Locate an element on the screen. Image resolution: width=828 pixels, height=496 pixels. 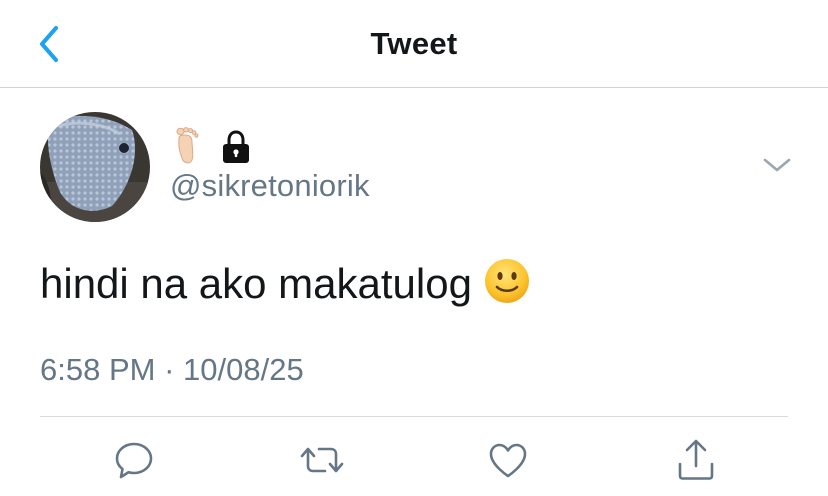
lock-icon is located at coordinates (236, 146).